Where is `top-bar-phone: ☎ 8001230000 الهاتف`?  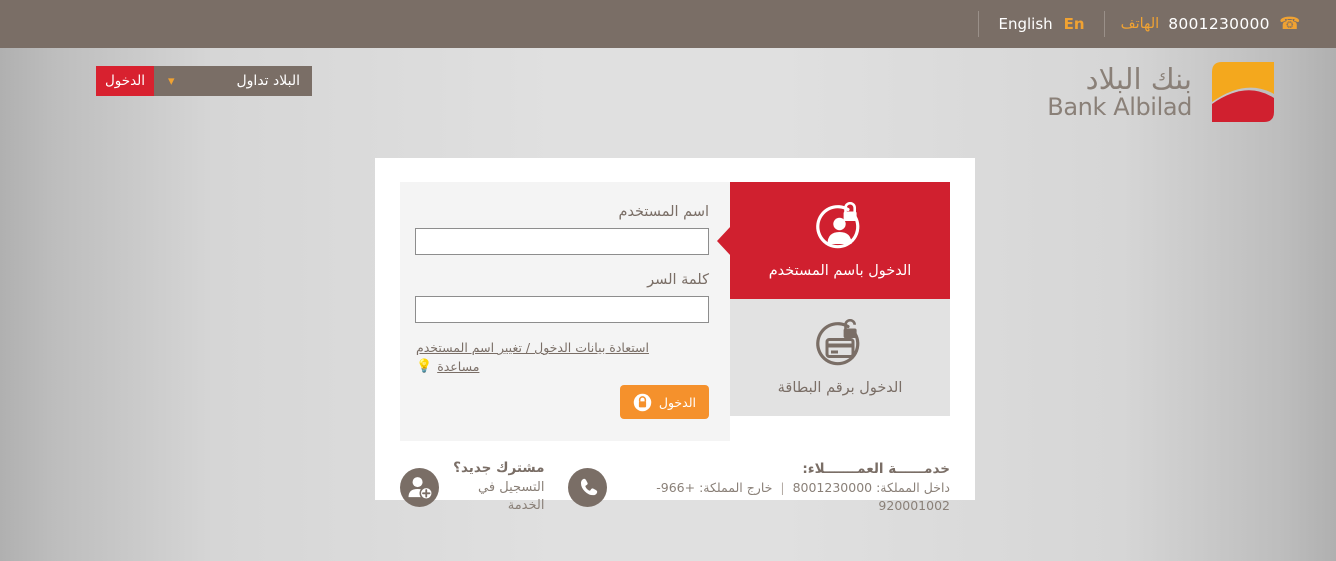 top-bar-phone: ☎ 8001230000 الهاتف is located at coordinates (1209, 23).